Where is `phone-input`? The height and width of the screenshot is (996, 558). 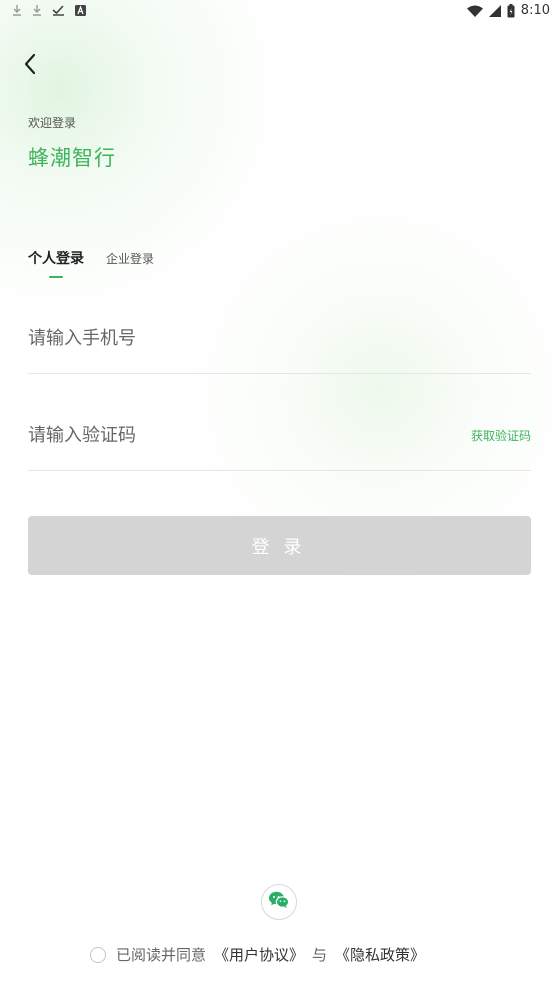
phone-input is located at coordinates (218, 338).